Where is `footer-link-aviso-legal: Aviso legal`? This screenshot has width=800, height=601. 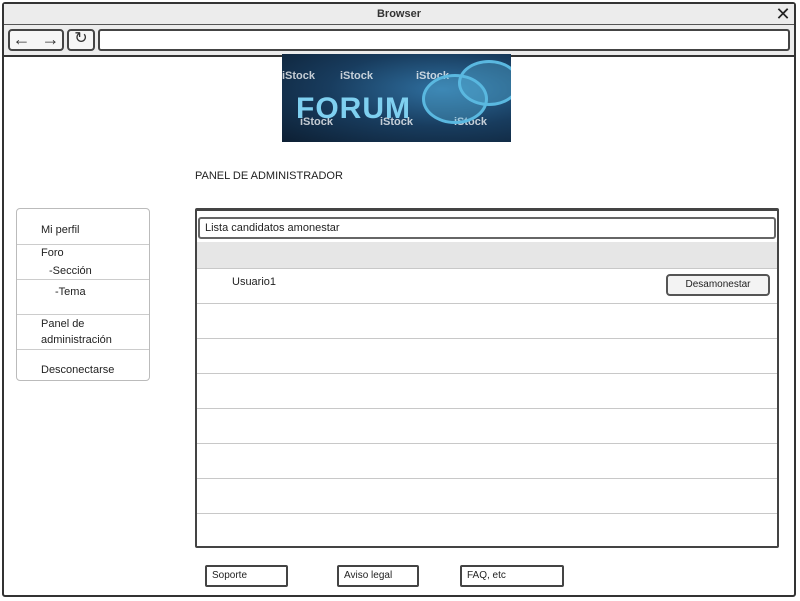
footer-link-aviso-legal: Aviso legal is located at coordinates (378, 576).